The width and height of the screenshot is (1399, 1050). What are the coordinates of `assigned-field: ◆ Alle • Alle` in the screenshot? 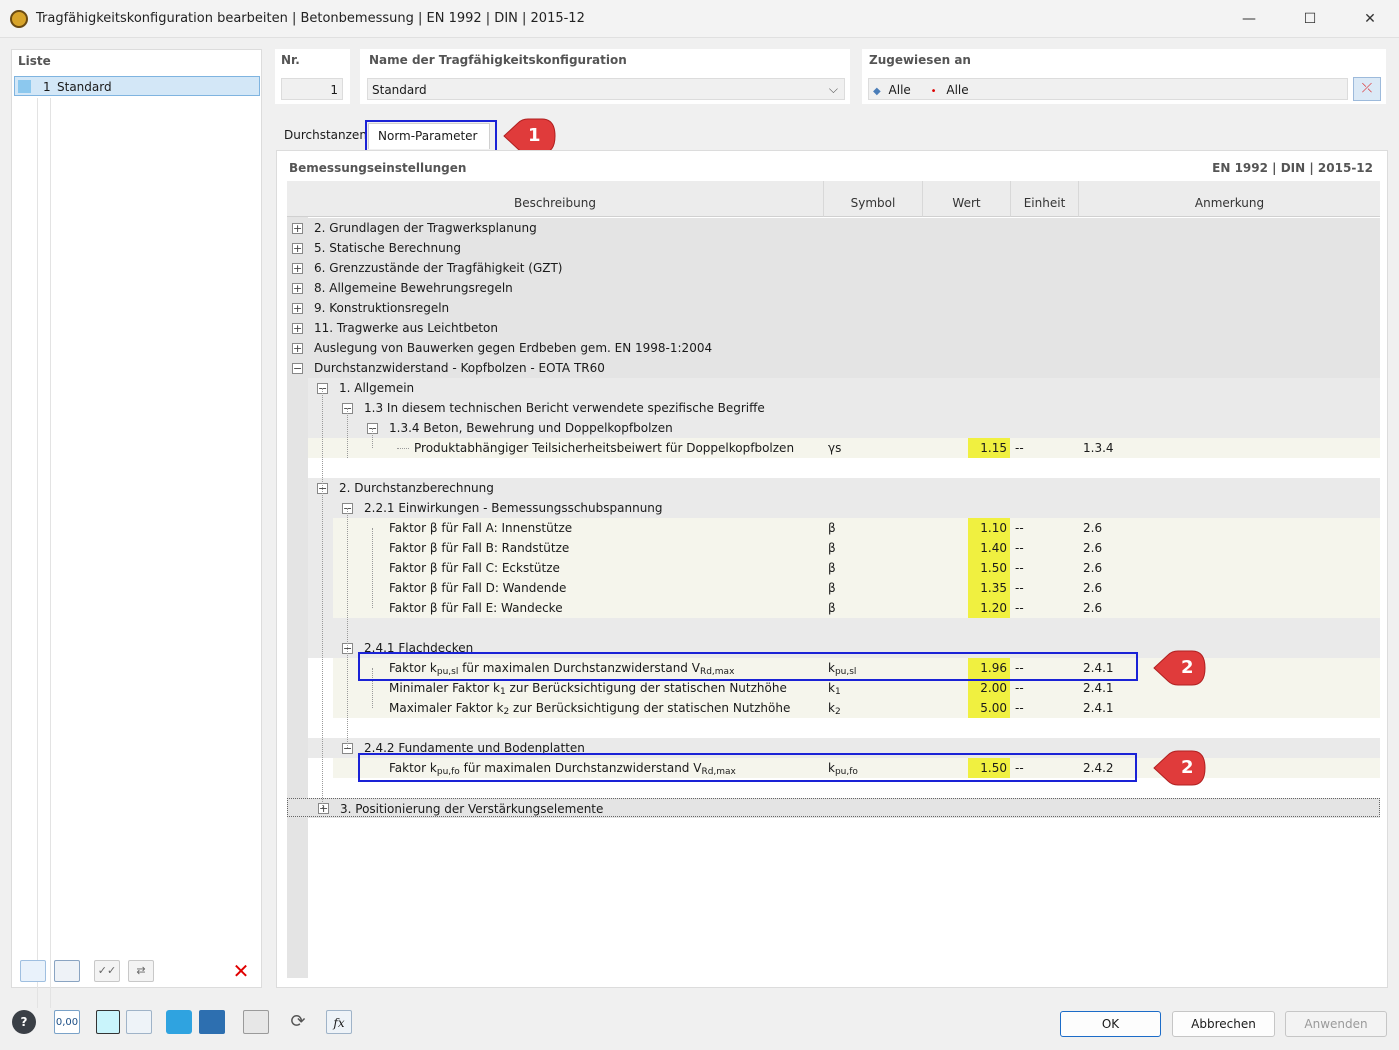 It's located at (1108, 89).